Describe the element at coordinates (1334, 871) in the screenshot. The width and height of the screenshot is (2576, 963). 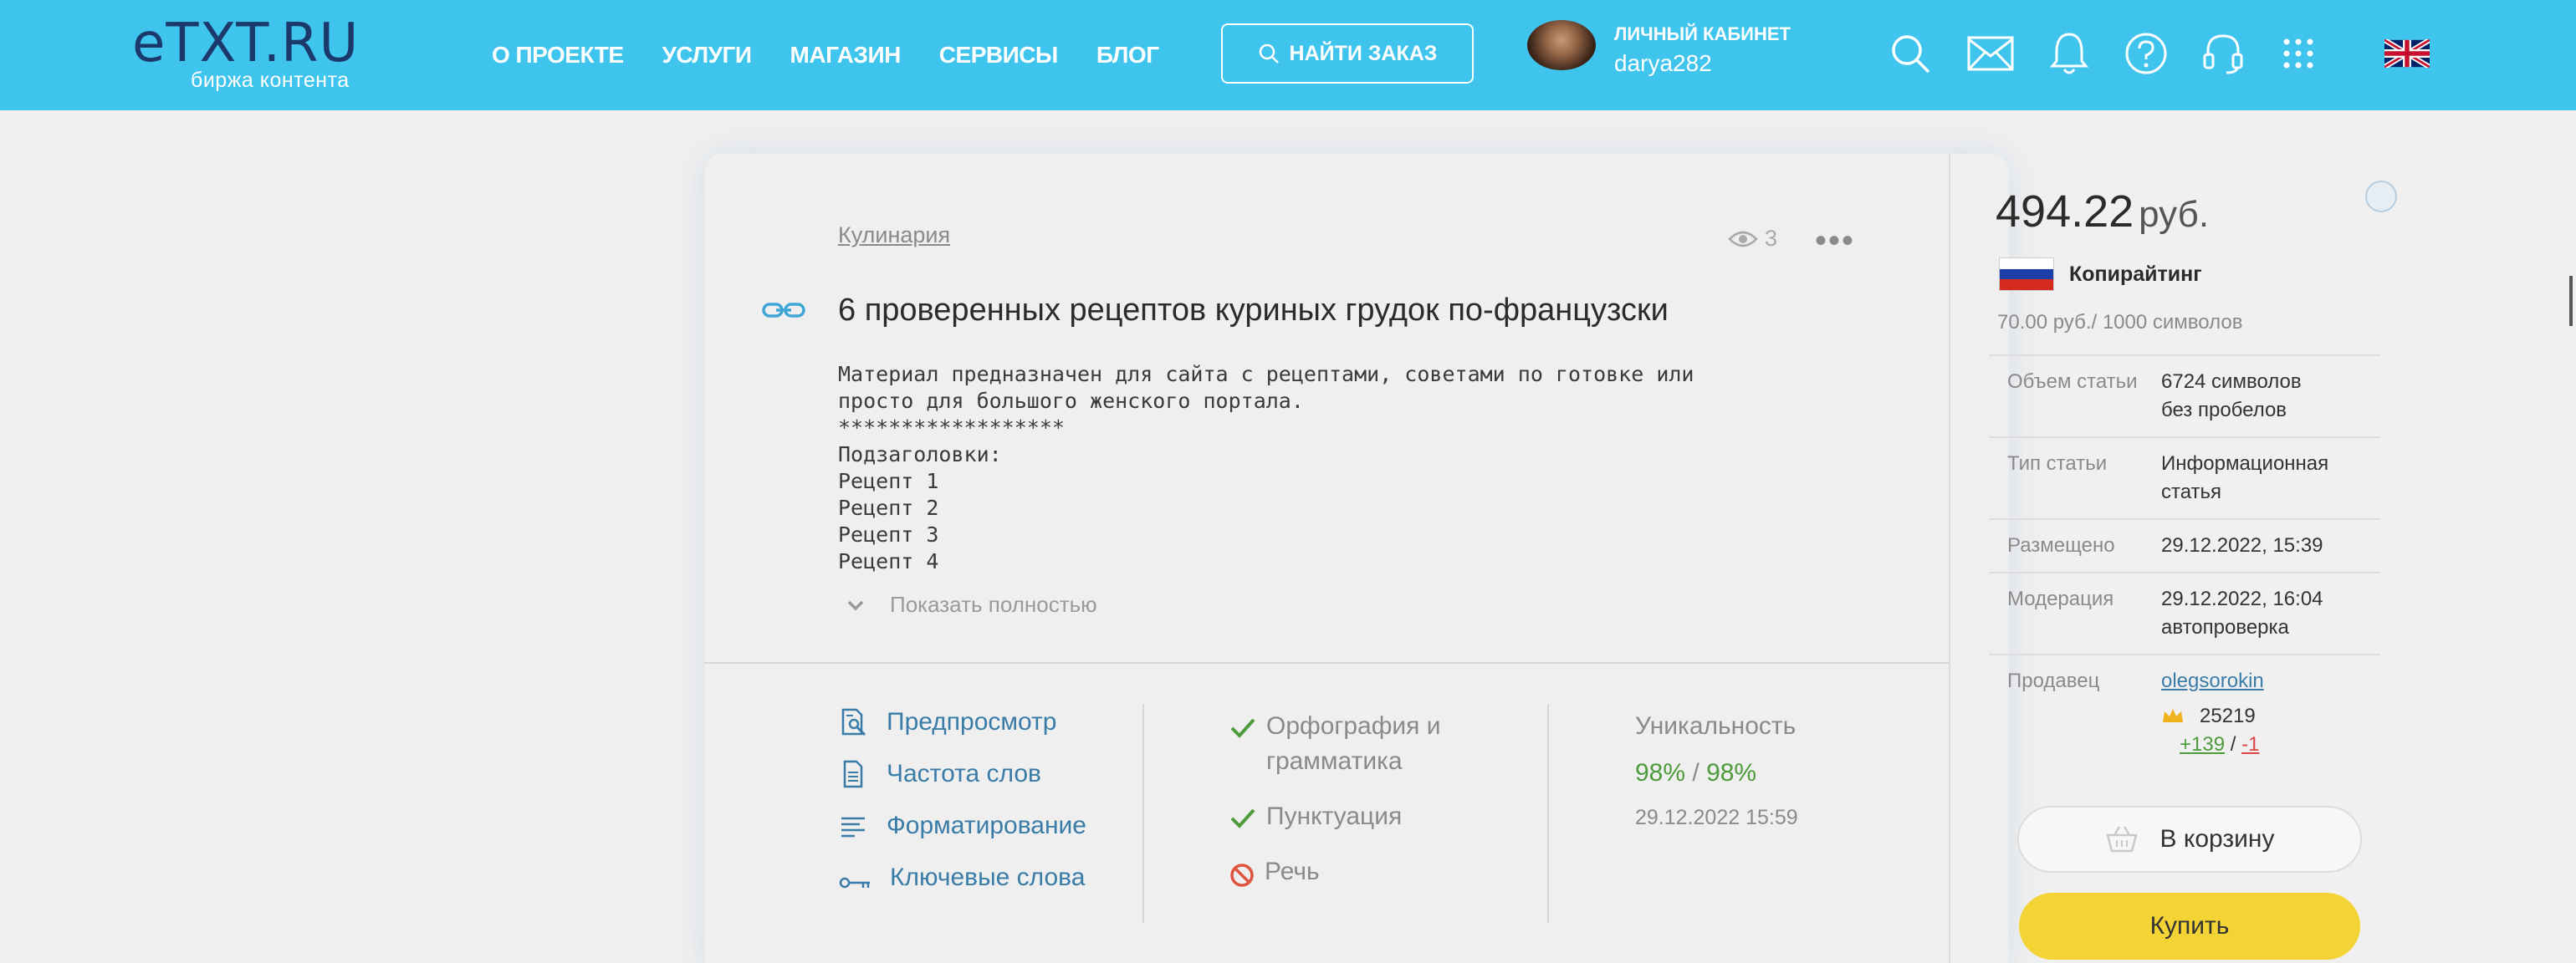
I see `check-speech: Речь` at that location.